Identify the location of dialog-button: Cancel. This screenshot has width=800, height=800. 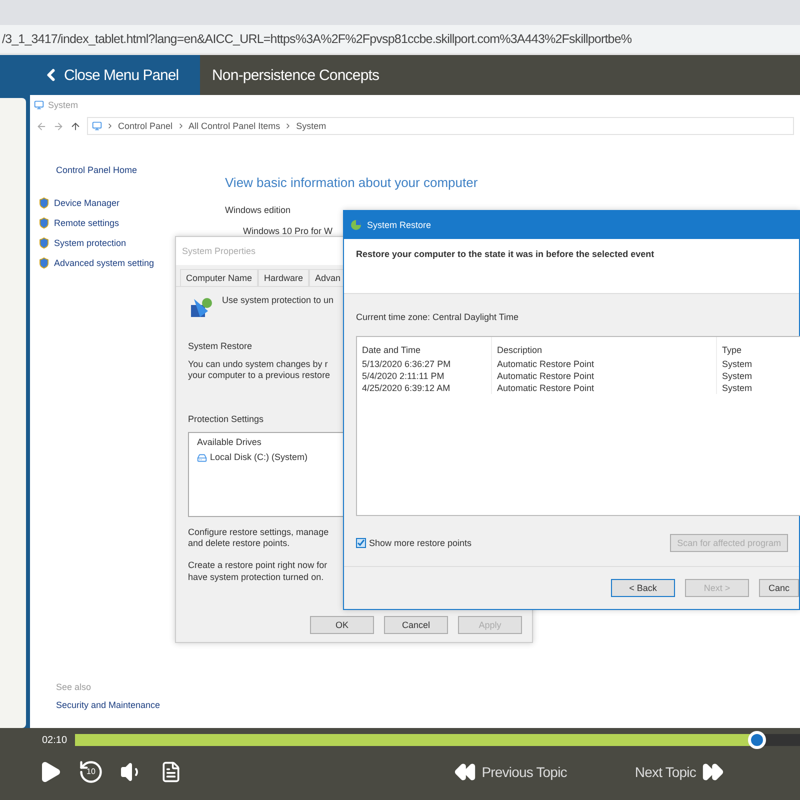
(416, 625).